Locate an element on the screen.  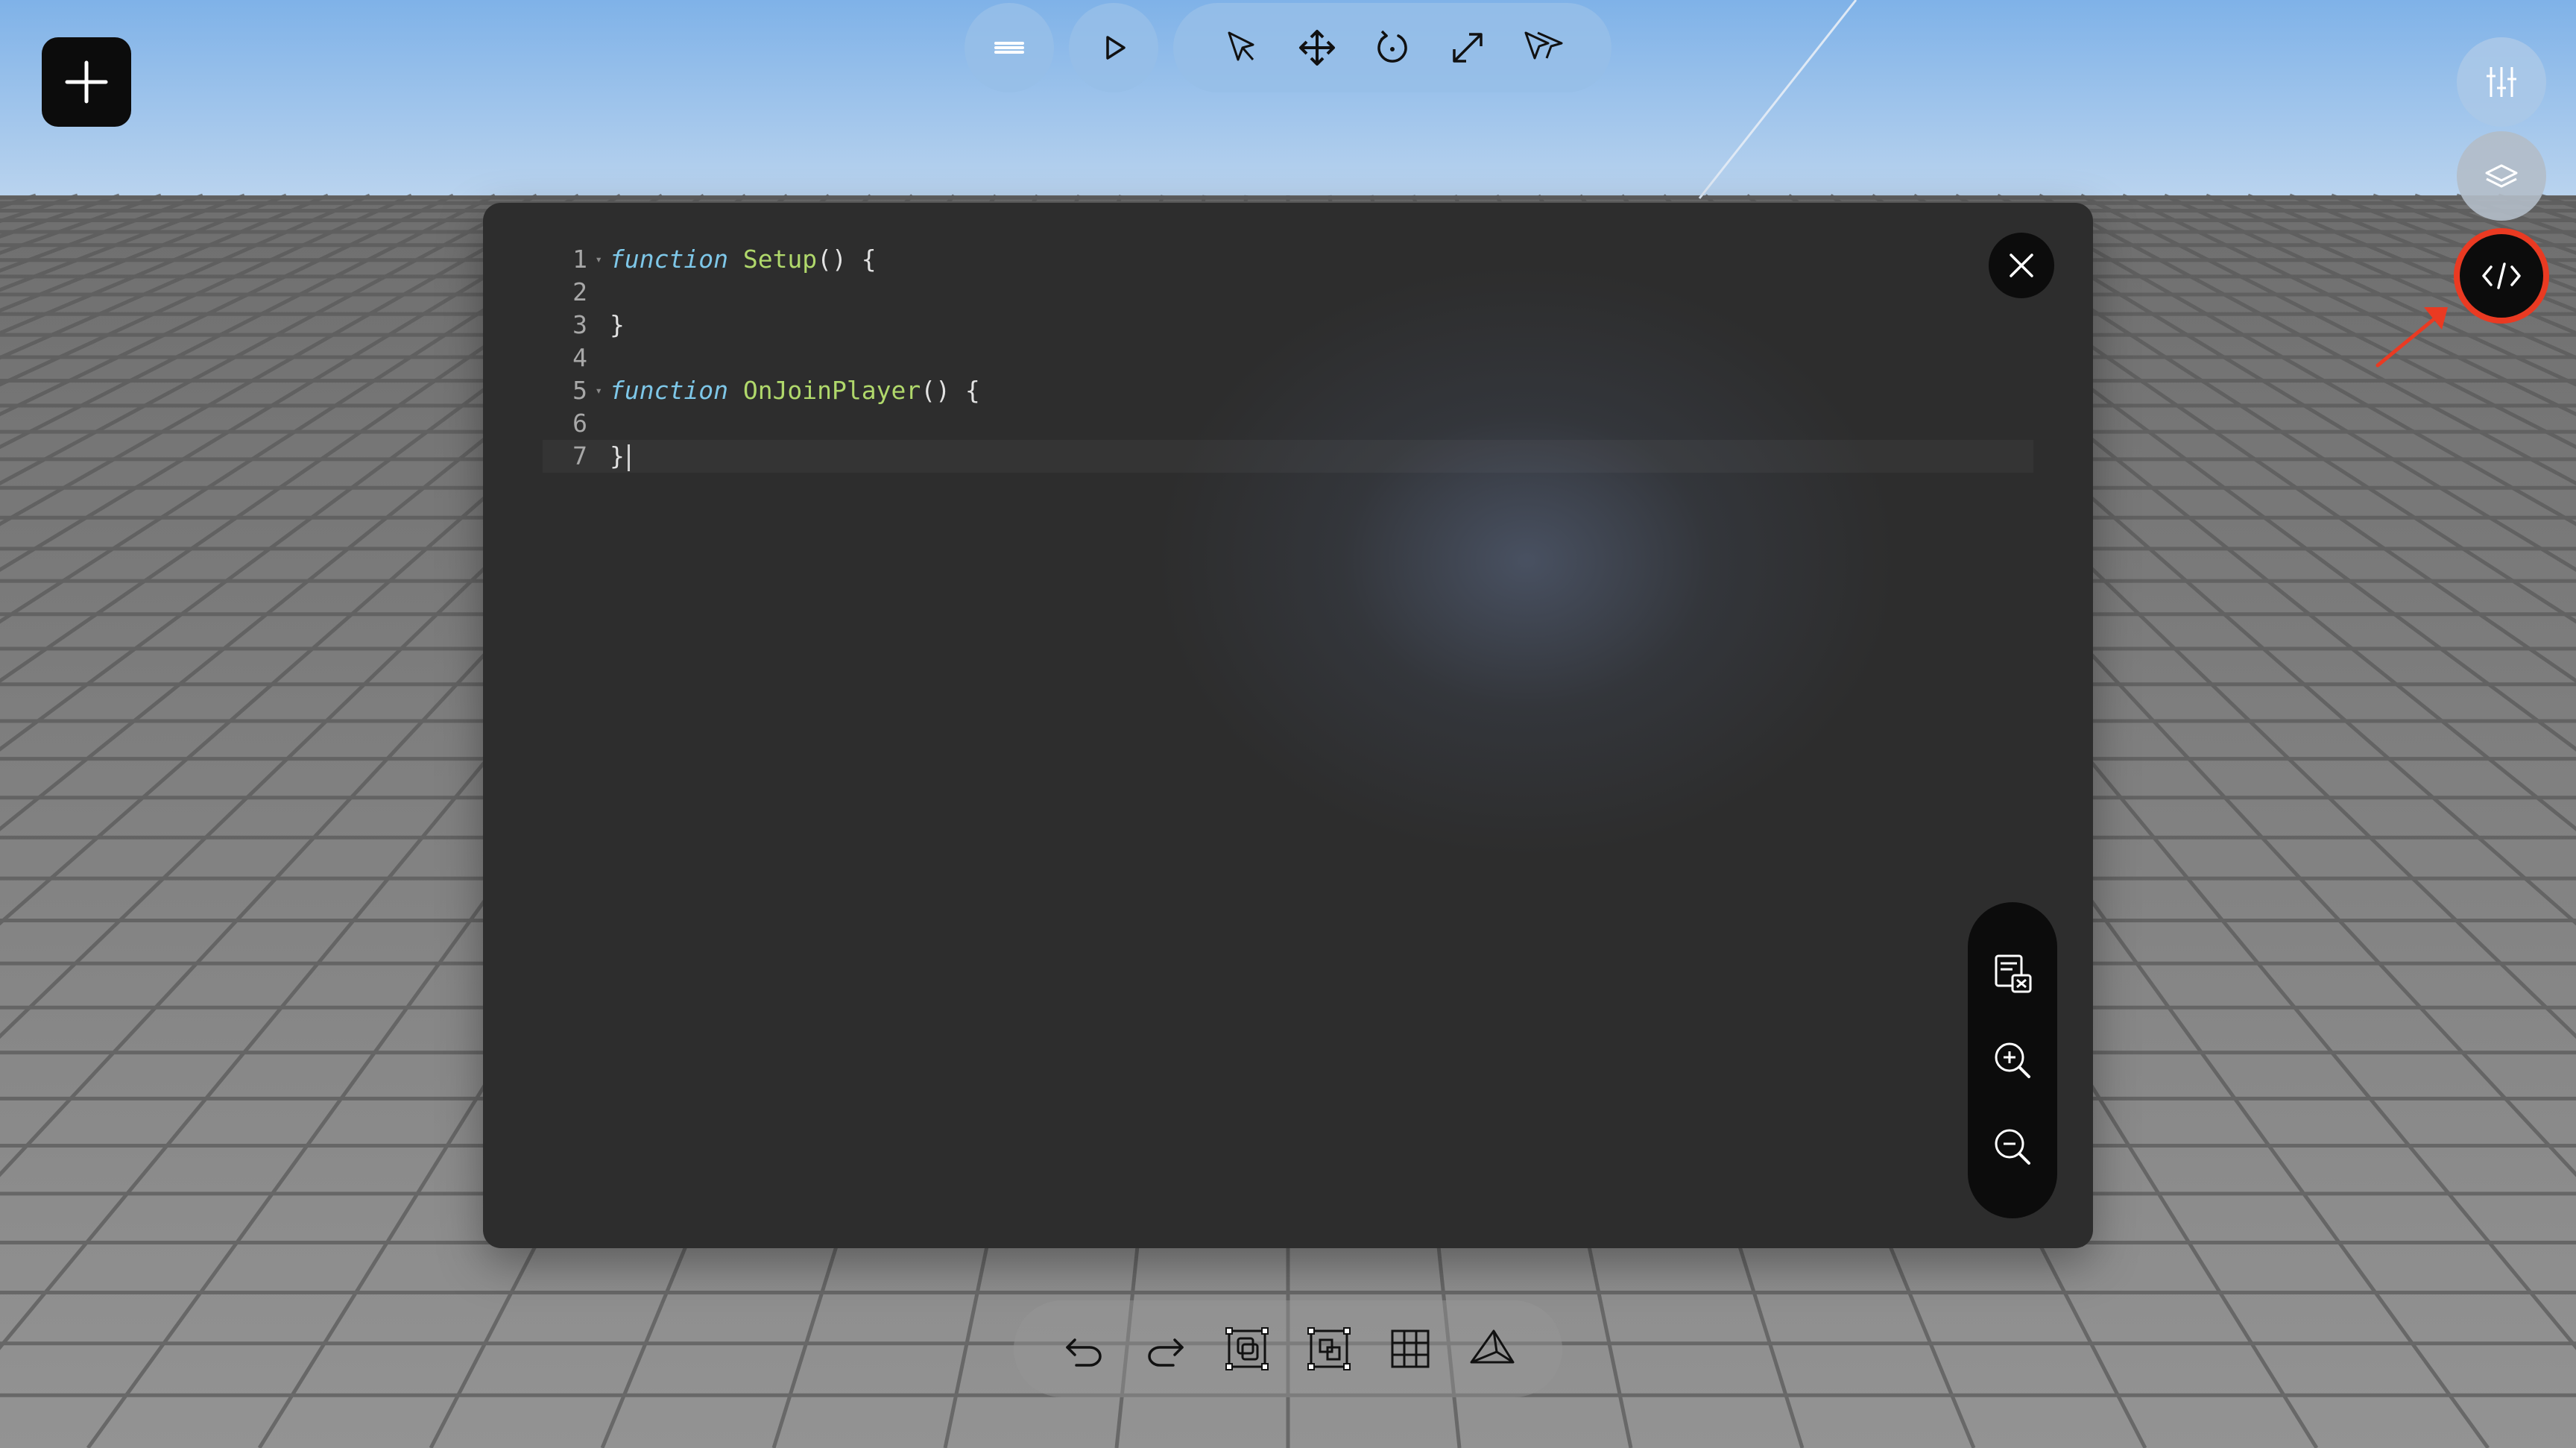
move-tool is located at coordinates (1317, 48).